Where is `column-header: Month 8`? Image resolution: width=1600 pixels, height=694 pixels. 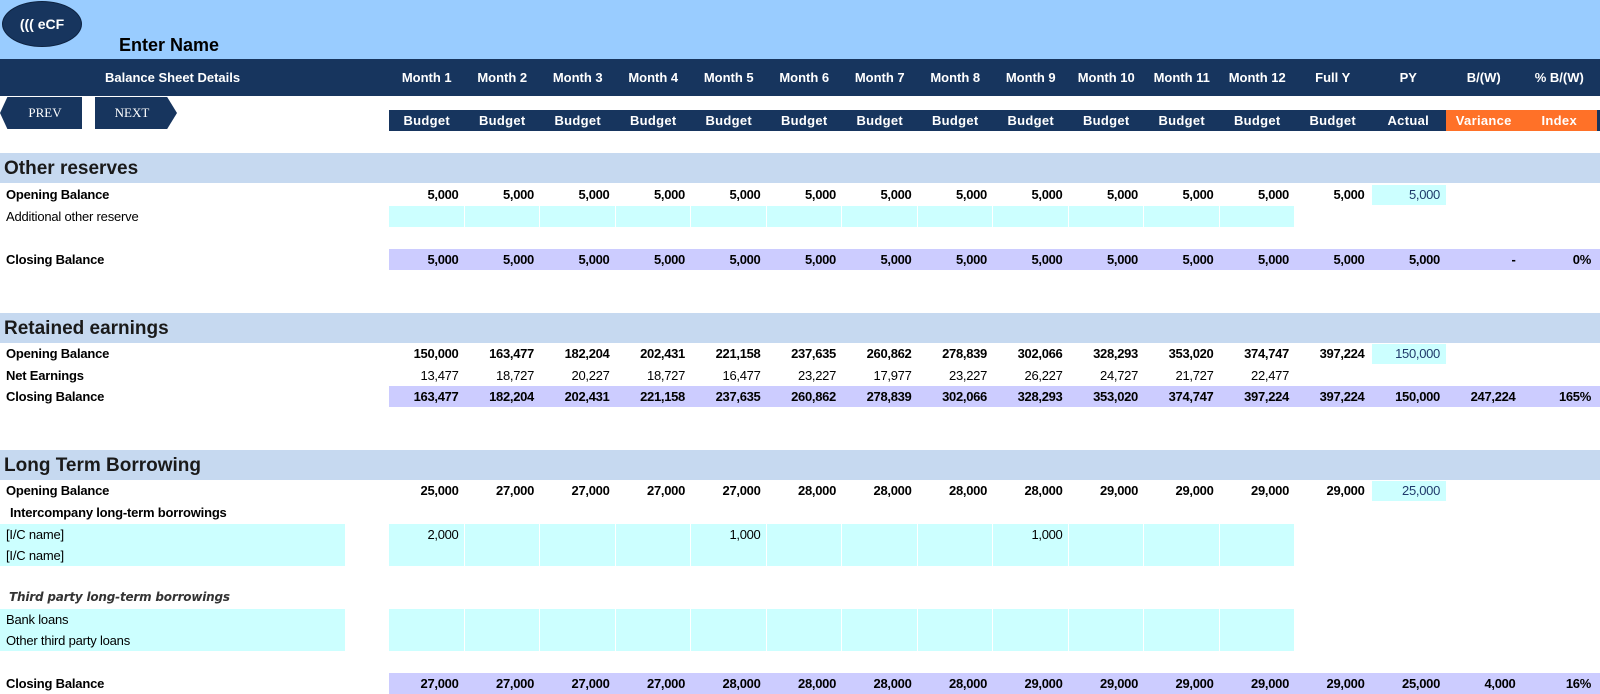 column-header: Month 8 is located at coordinates (955, 77).